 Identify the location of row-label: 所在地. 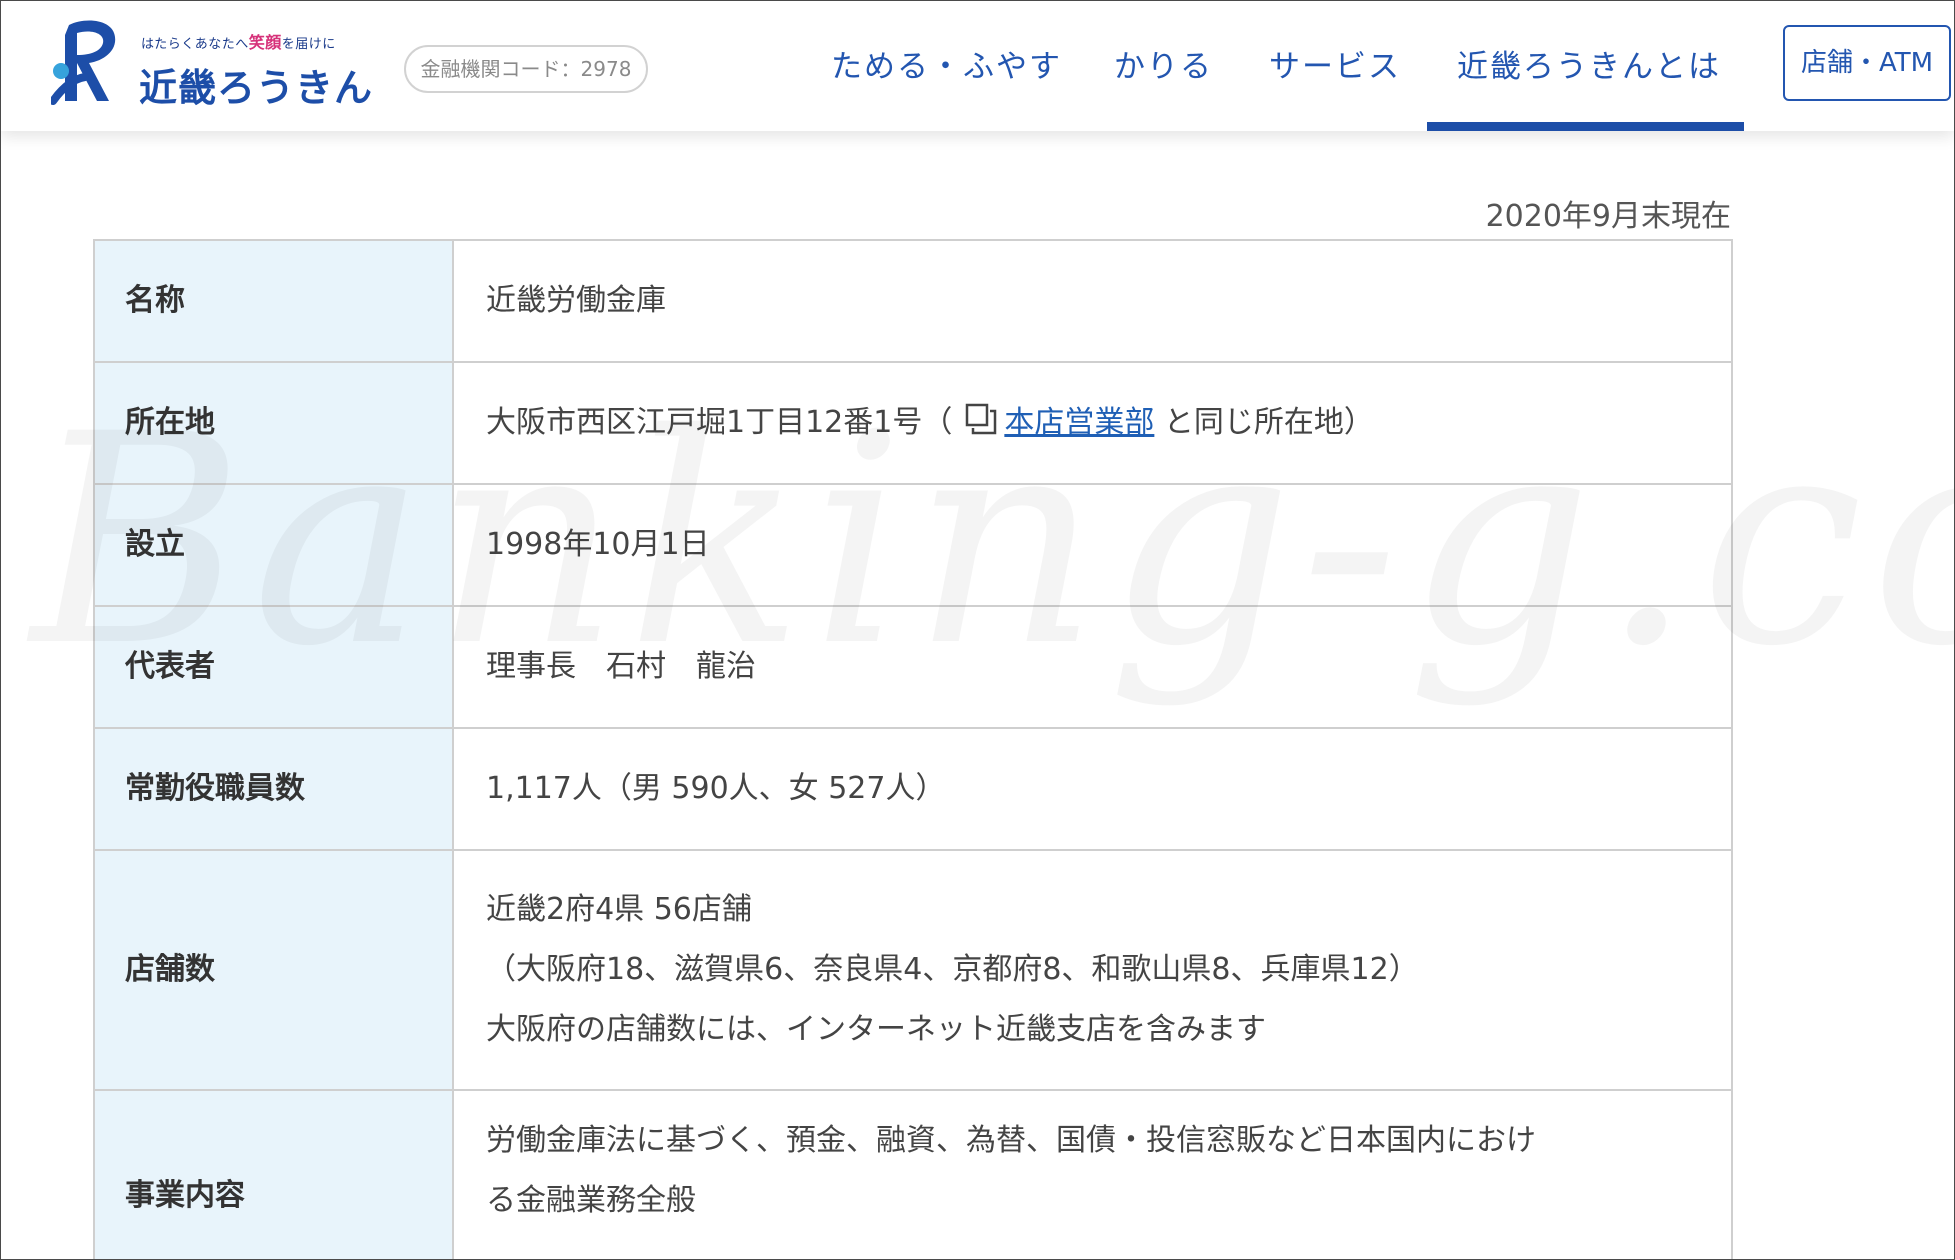
(273, 423).